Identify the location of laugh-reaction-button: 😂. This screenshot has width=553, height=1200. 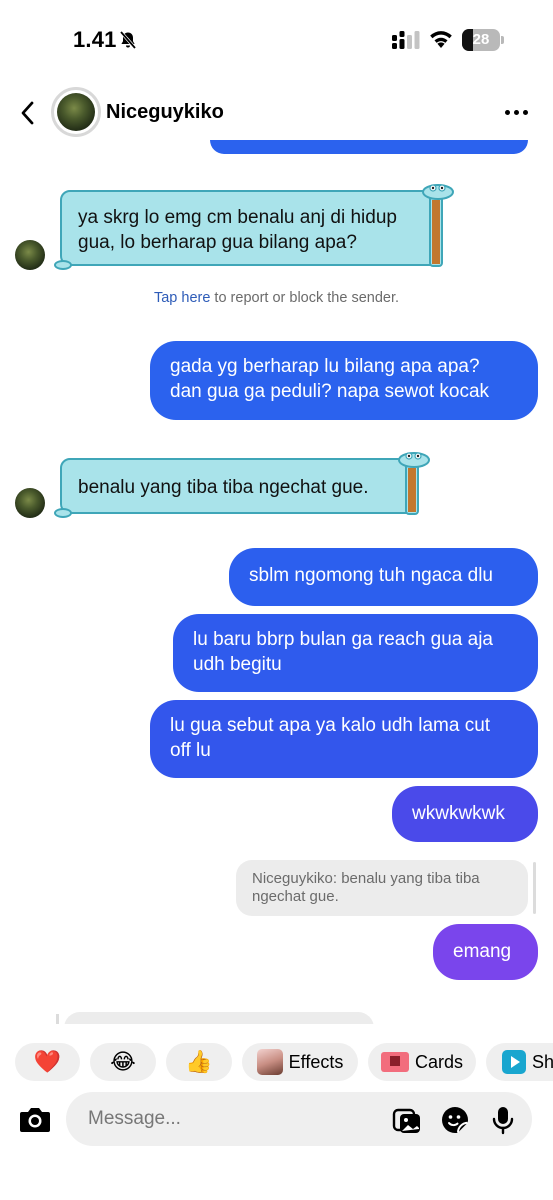
(123, 1062).